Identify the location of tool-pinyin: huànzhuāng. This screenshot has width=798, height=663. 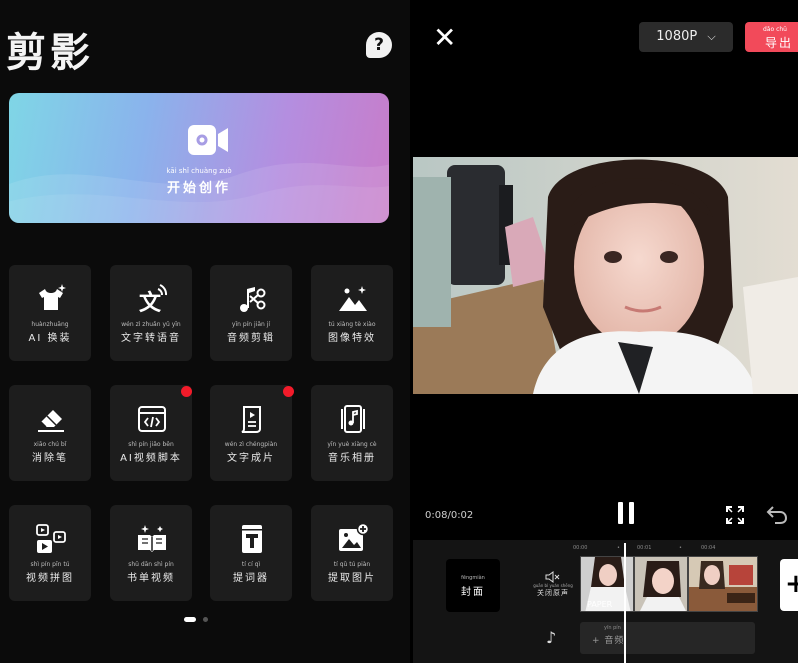
(50, 324).